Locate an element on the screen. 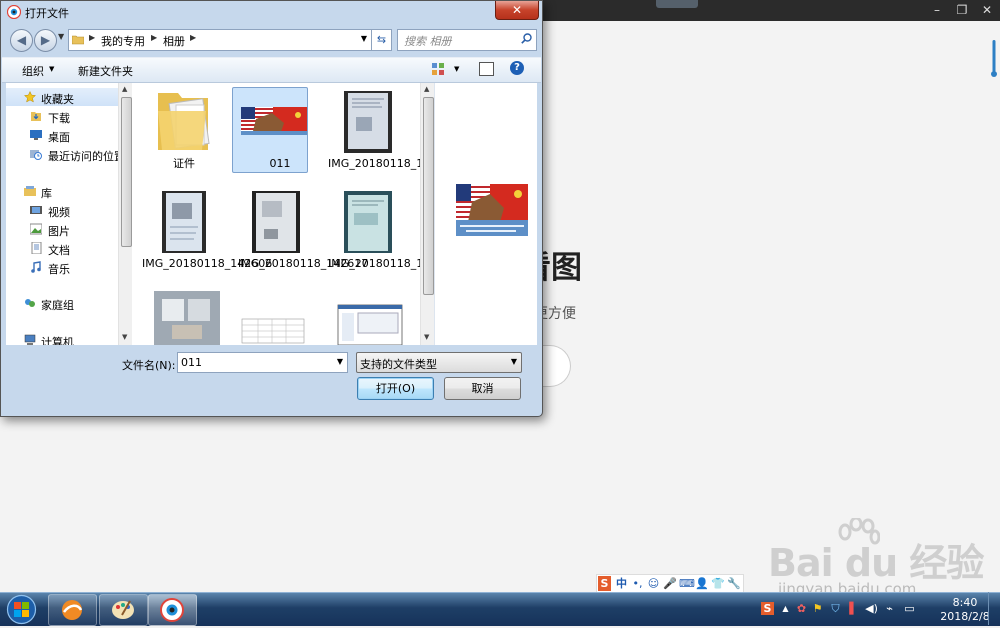 Image resolution: width=1000 pixels, height=628 pixels. alert-flag-icon: ▌ is located at coordinates (853, 608).